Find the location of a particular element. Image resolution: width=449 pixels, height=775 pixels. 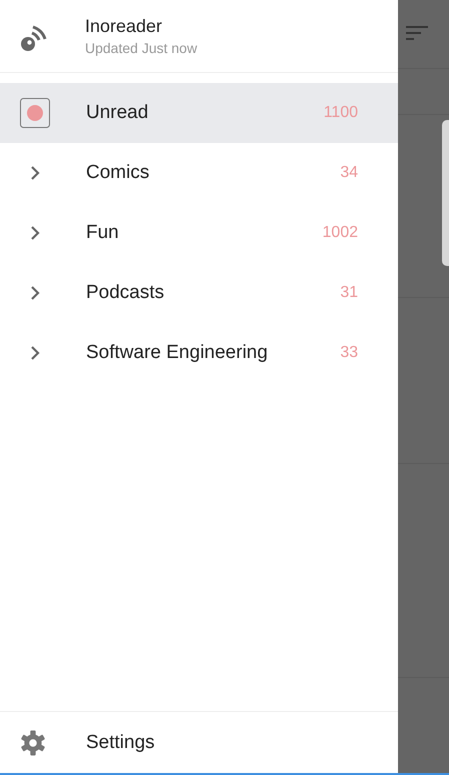

feed-item: Software Engineering 33 is located at coordinates (199, 353).